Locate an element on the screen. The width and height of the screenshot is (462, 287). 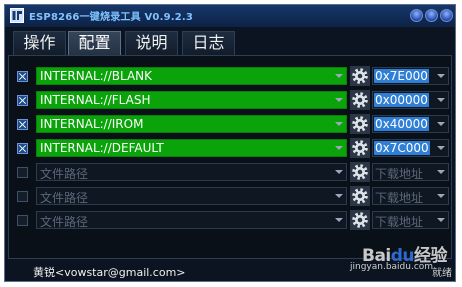
status-ready: 就绪 is located at coordinates (442, 273).